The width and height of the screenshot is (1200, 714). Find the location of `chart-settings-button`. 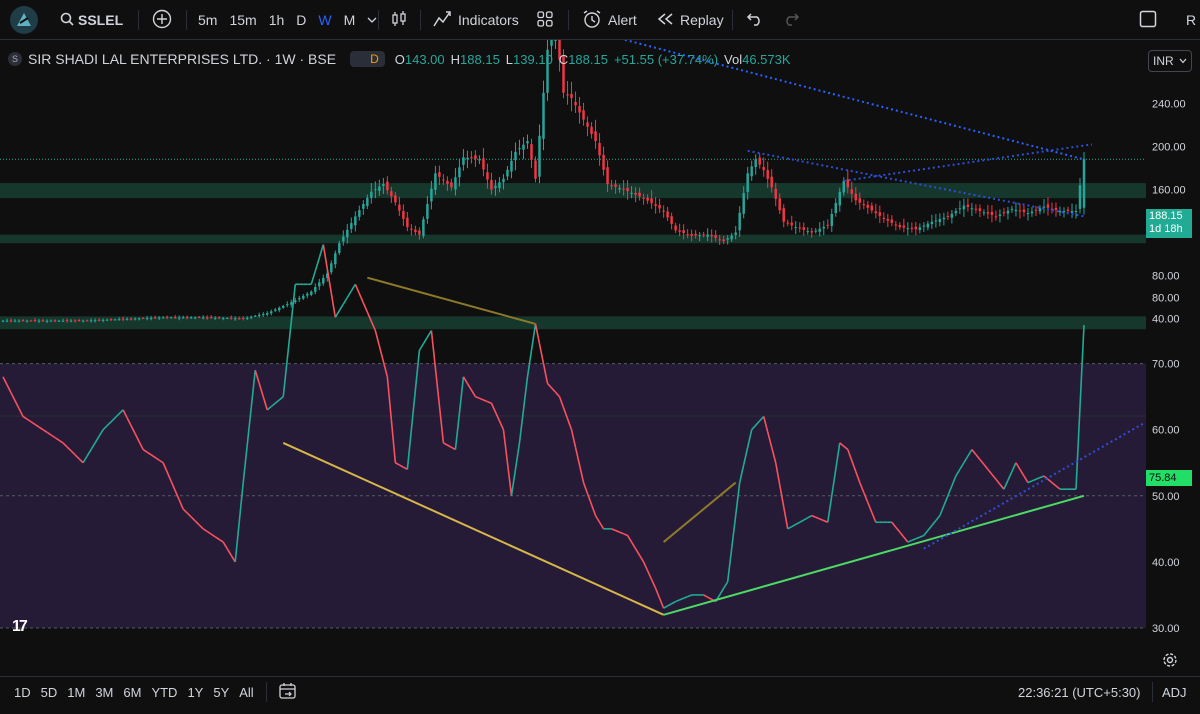

chart-settings-button is located at coordinates (1170, 661).